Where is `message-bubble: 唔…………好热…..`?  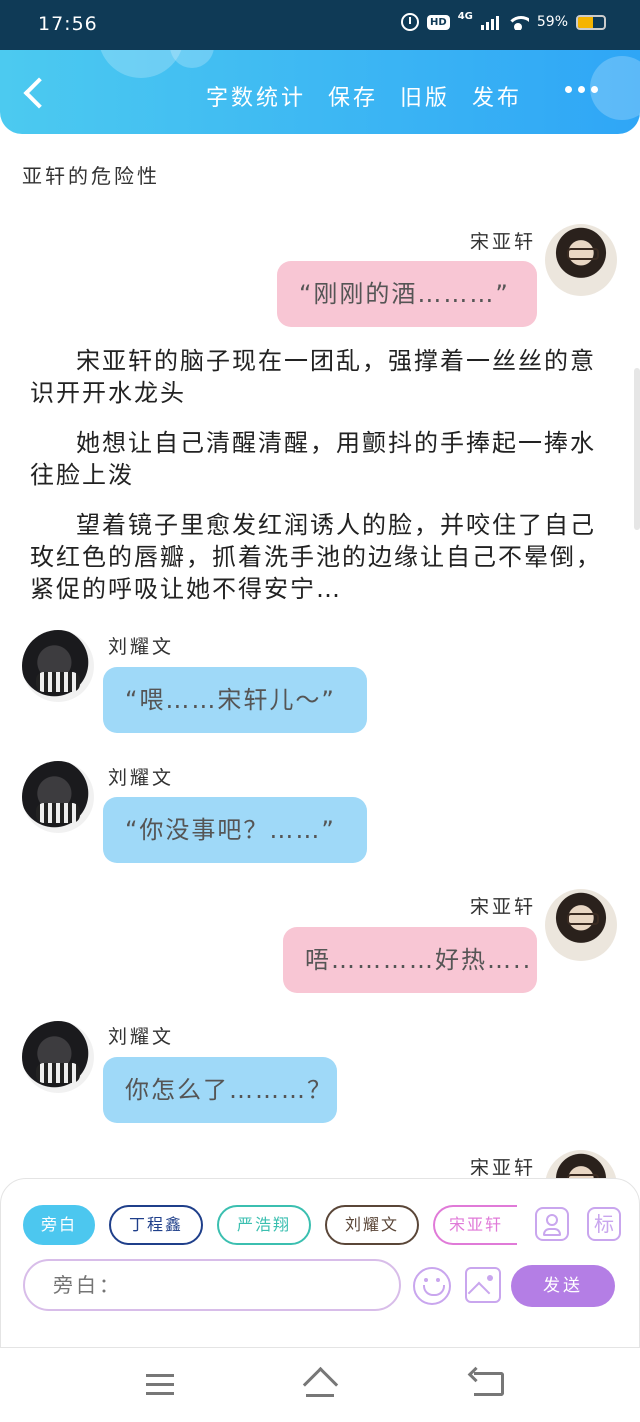 message-bubble: 唔…………好热….. is located at coordinates (410, 960).